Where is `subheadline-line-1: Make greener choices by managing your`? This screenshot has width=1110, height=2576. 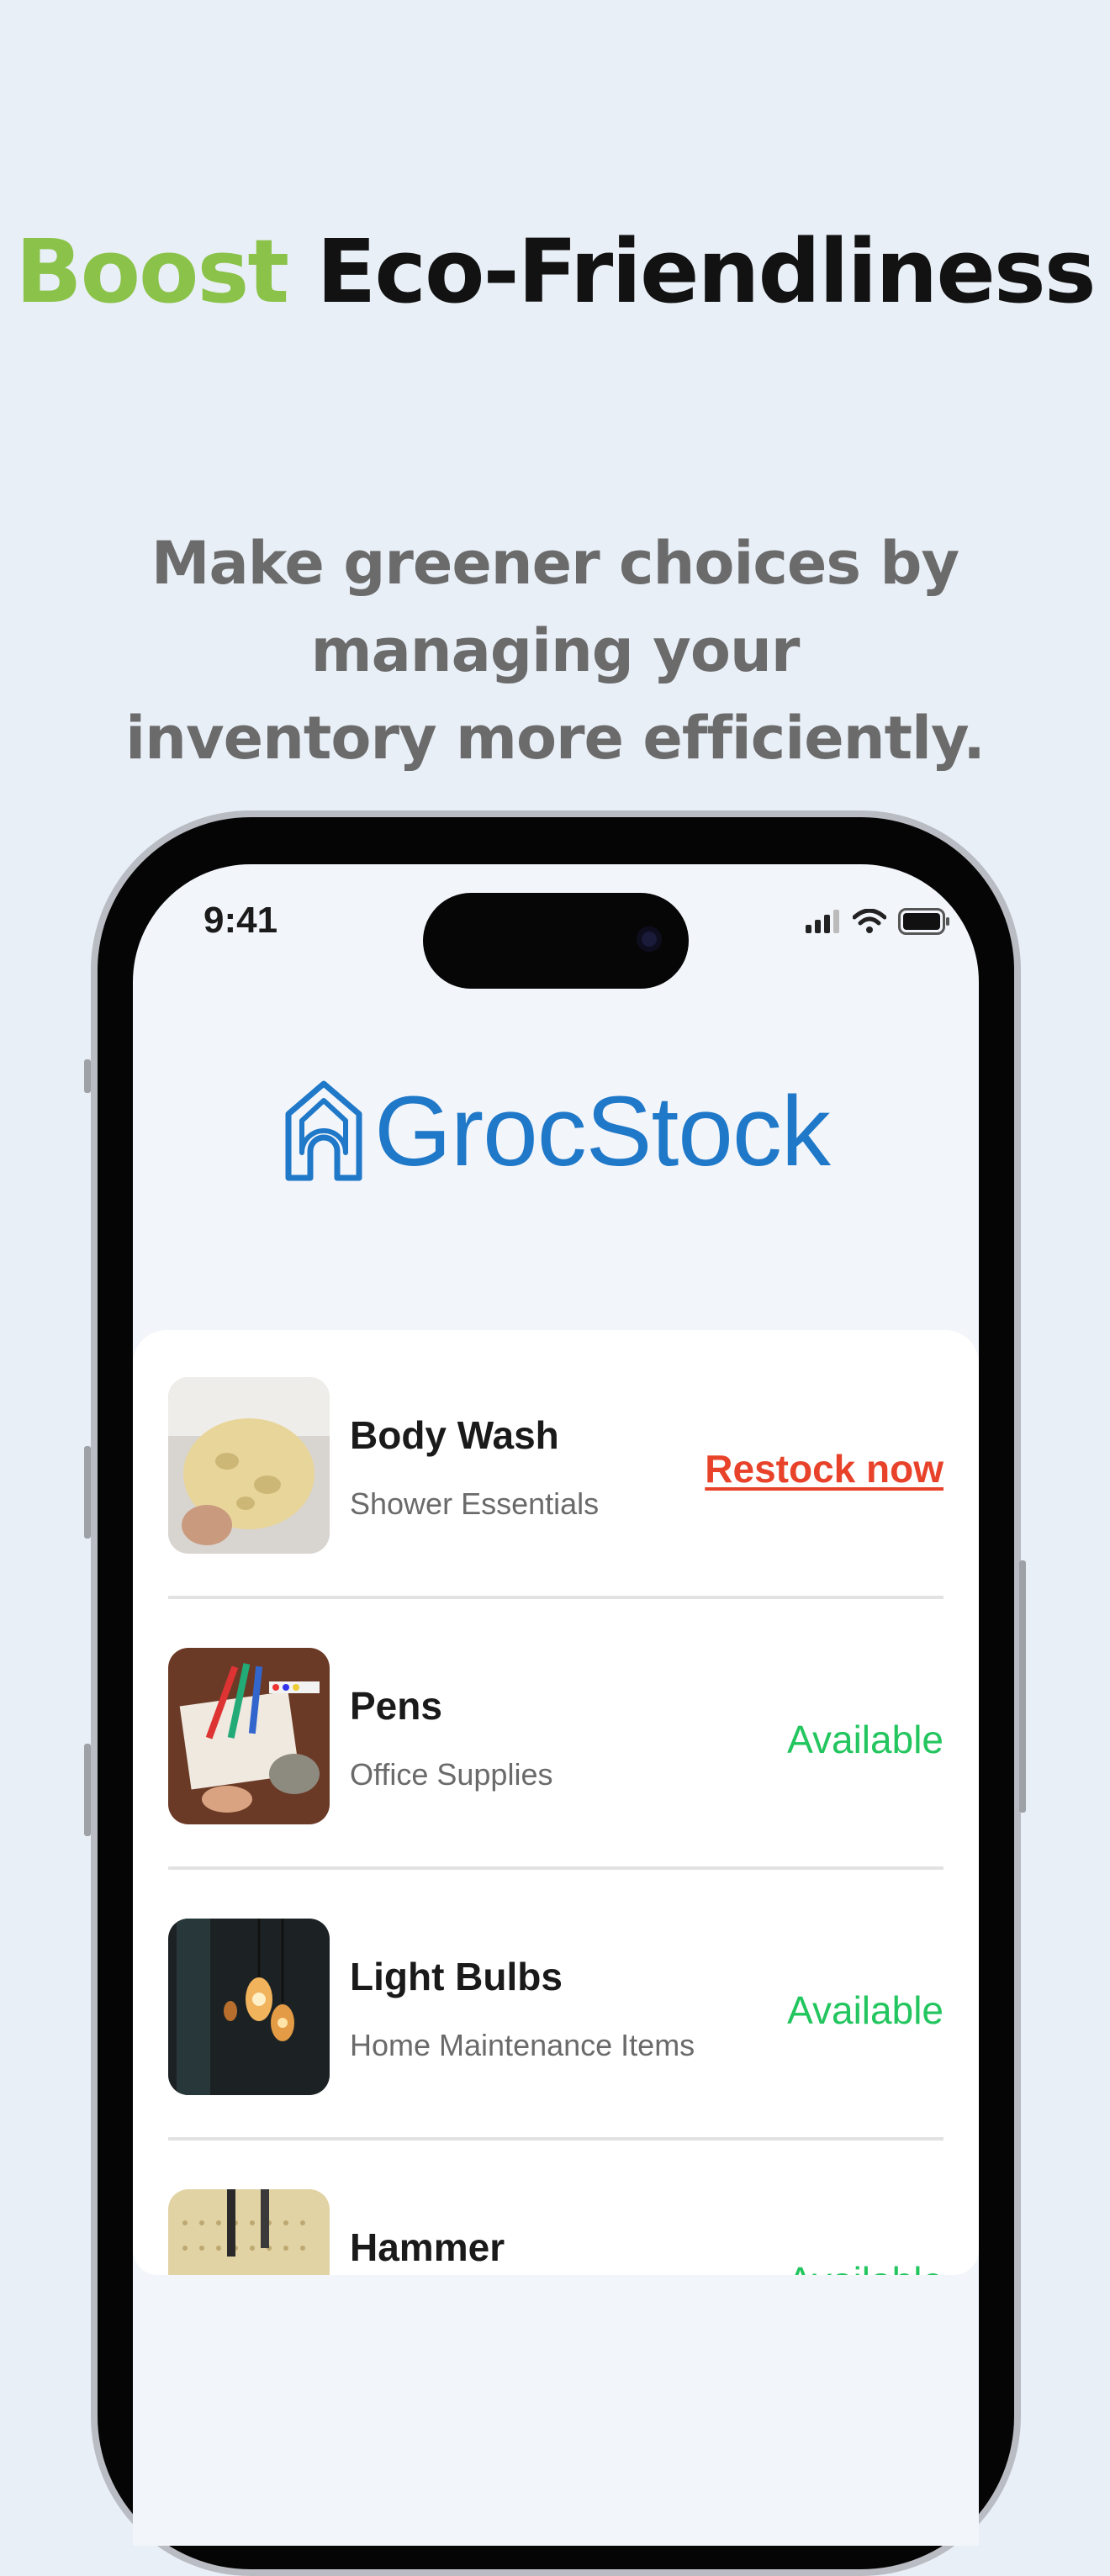
subheadline-line-1: Make greener choices by managing your is located at coordinates (555, 607).